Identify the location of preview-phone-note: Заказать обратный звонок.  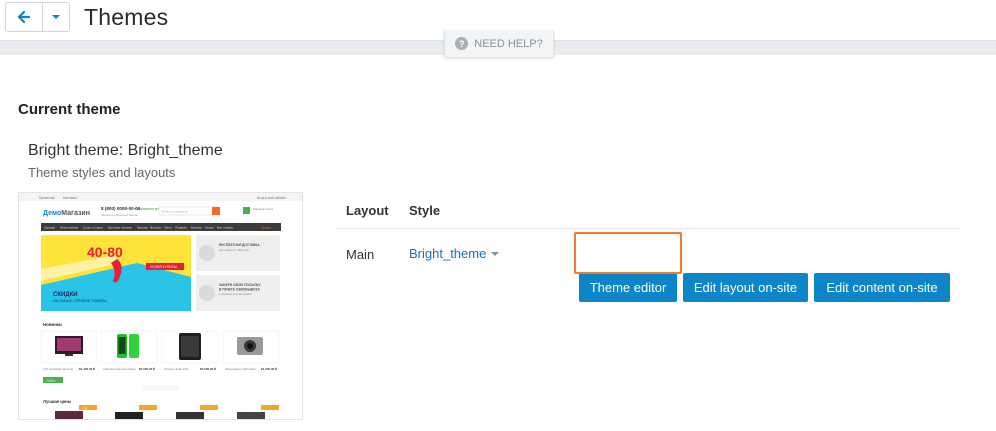
(120, 215).